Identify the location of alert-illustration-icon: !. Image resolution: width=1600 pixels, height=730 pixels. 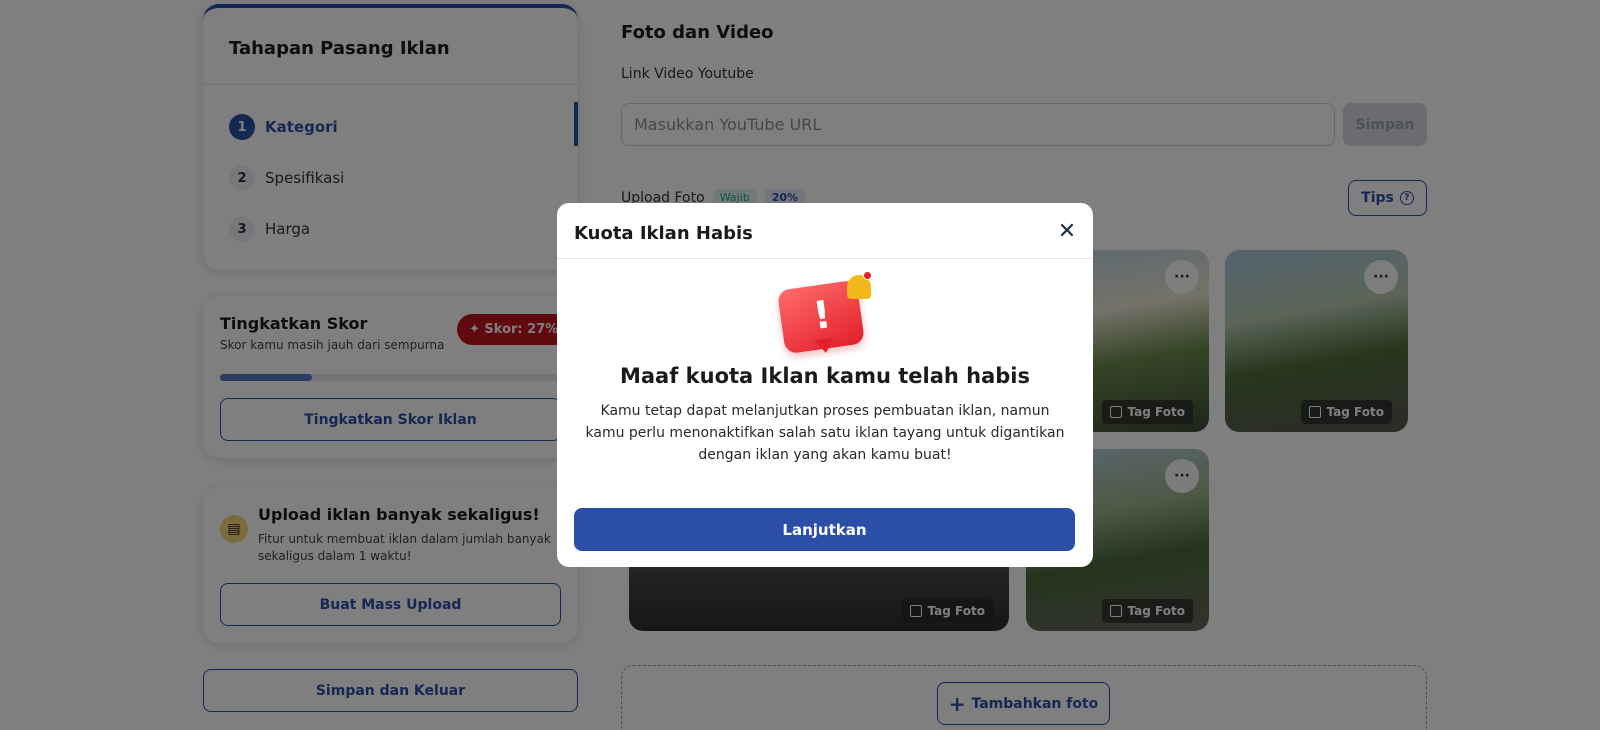
(826, 314).